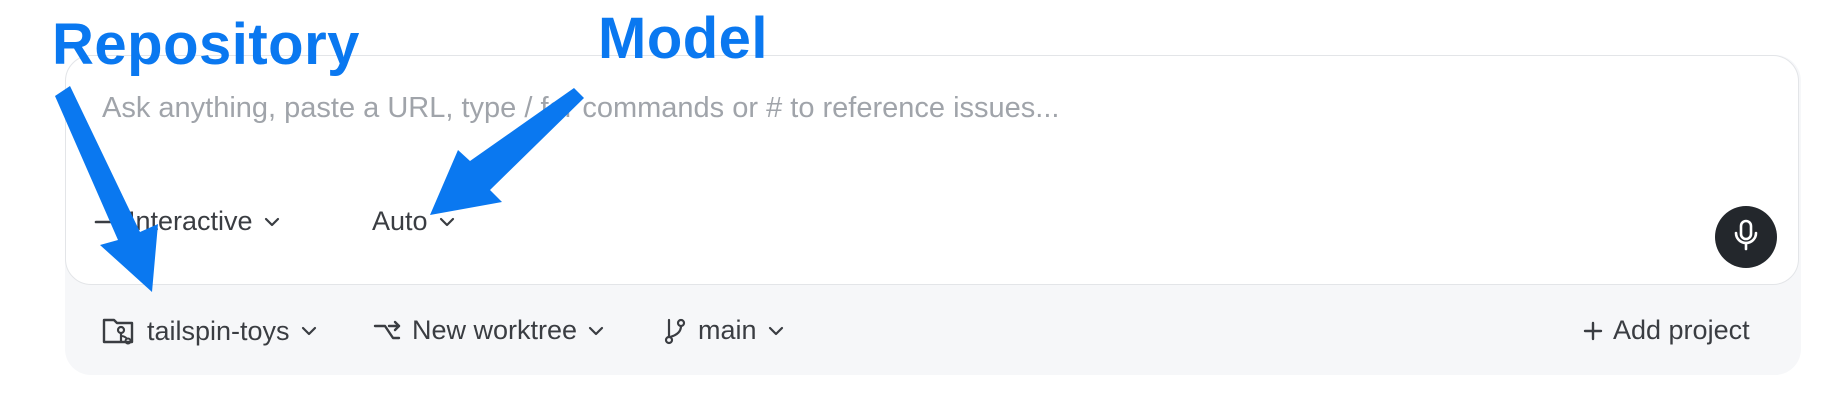  What do you see at coordinates (105, 222) in the screenshot?
I see `mode-icon` at bounding box center [105, 222].